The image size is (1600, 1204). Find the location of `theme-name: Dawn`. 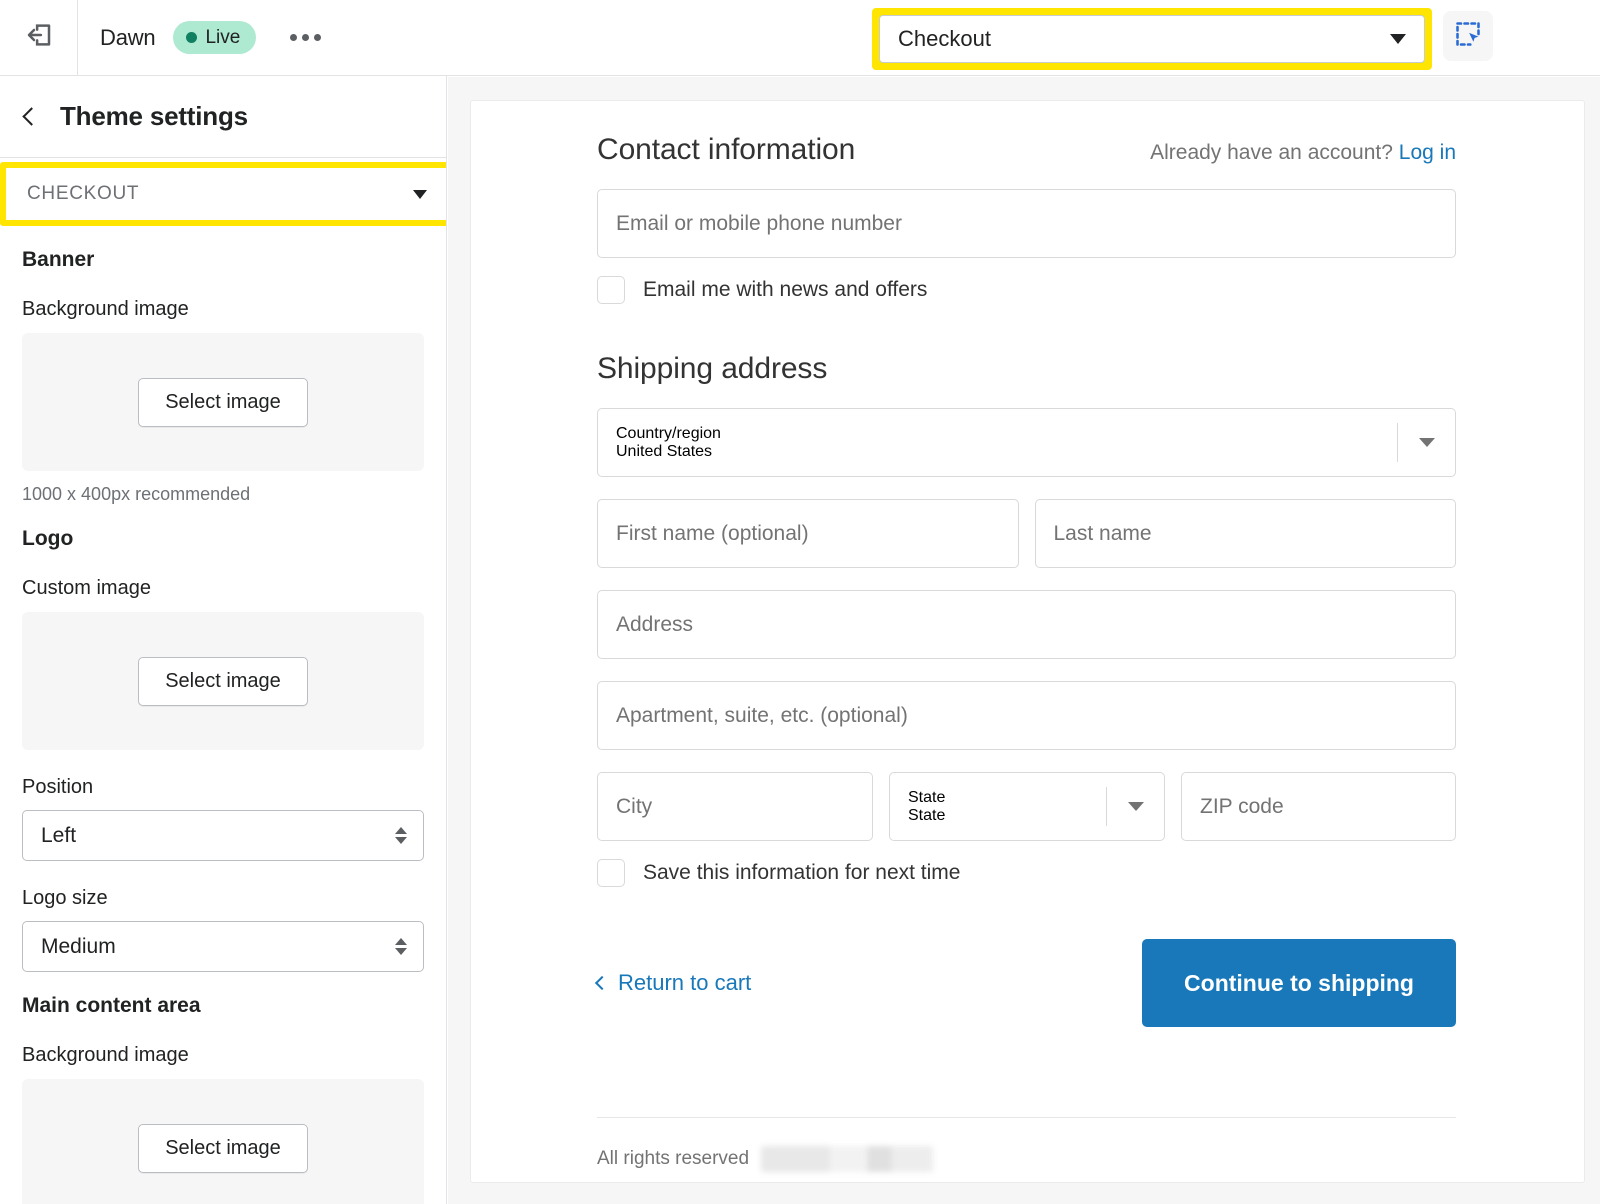

theme-name: Dawn is located at coordinates (128, 37).